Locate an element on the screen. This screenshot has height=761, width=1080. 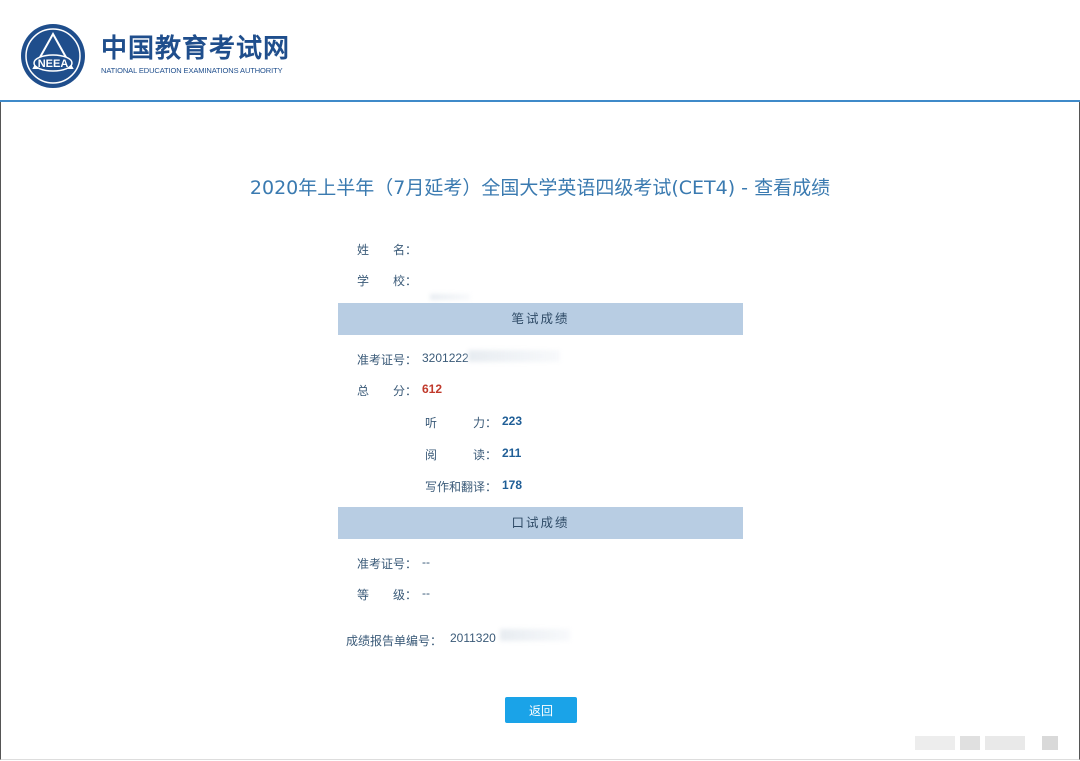
school-label: 学 校： is located at coordinates (387, 281).